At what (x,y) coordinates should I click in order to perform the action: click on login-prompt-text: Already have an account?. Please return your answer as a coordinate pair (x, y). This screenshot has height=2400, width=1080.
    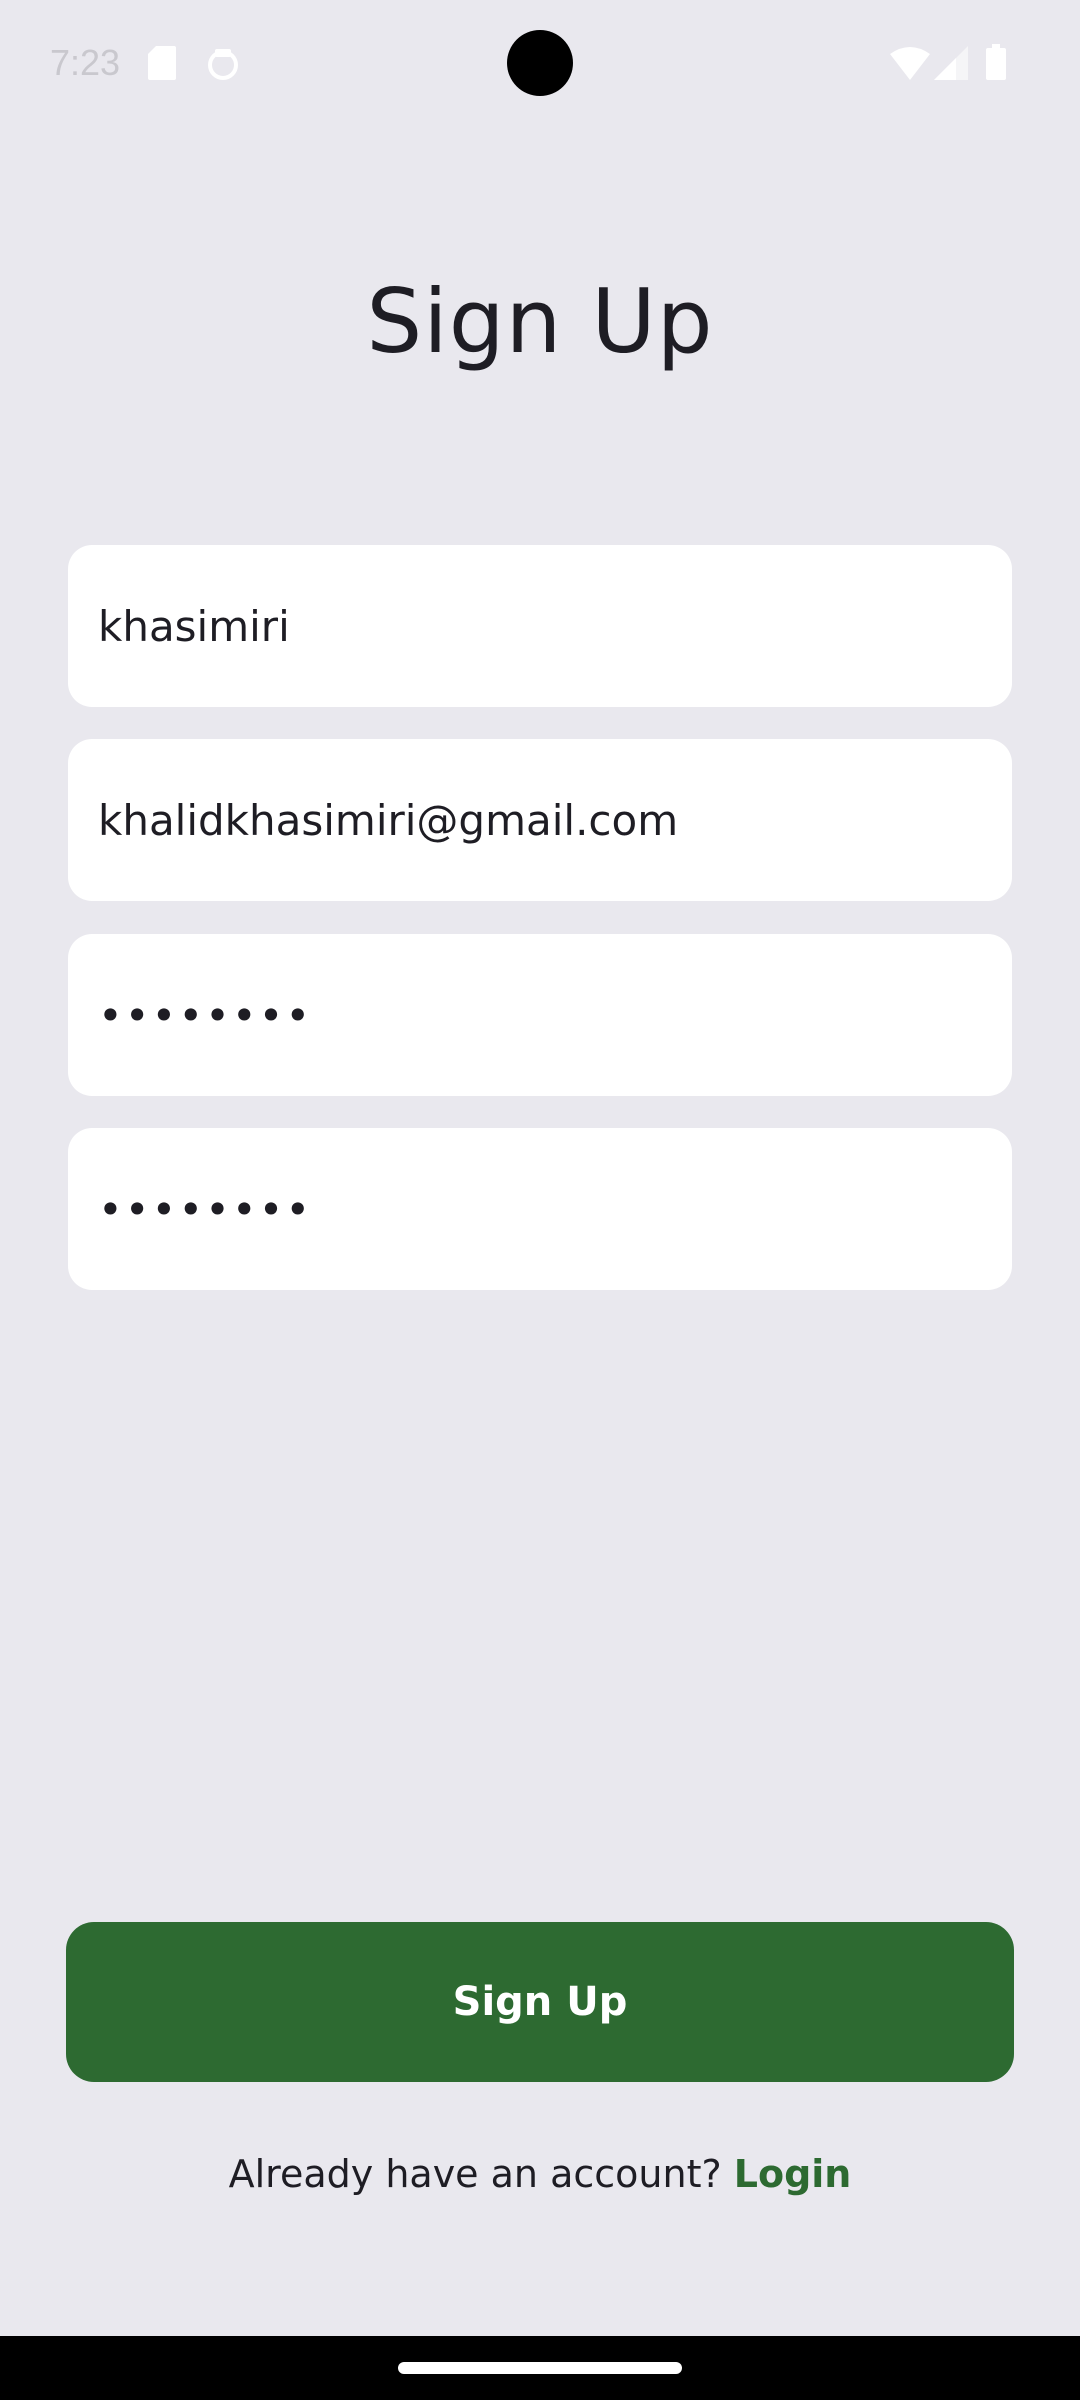
    Looking at the image, I should click on (475, 2174).